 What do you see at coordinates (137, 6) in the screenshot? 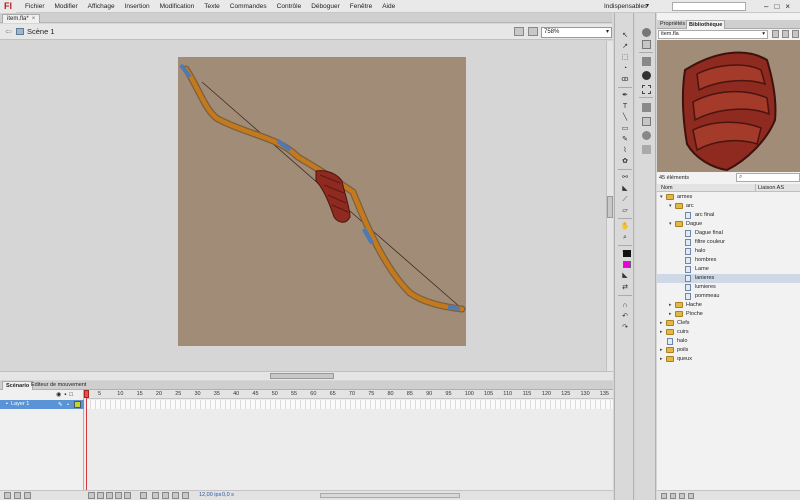
I see `menu-insertion: Insertion` at bounding box center [137, 6].